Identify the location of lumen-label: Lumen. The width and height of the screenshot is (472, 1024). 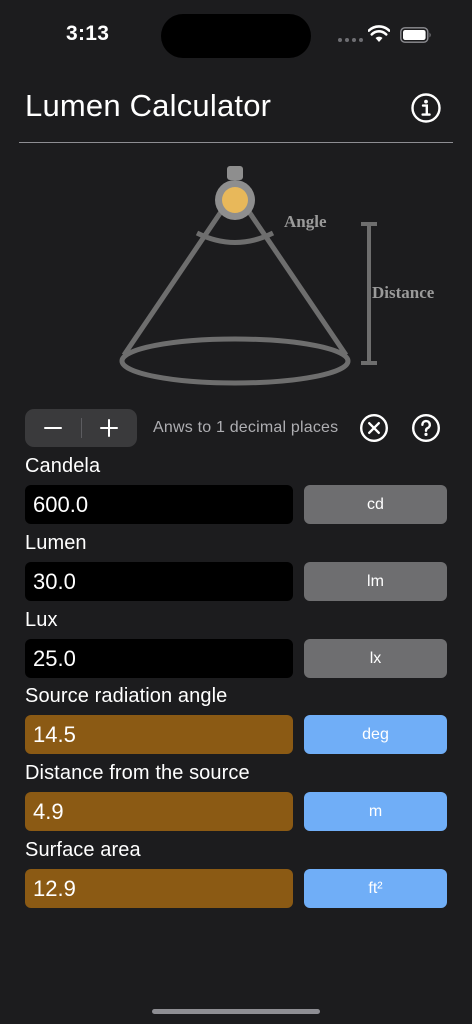
(56, 543).